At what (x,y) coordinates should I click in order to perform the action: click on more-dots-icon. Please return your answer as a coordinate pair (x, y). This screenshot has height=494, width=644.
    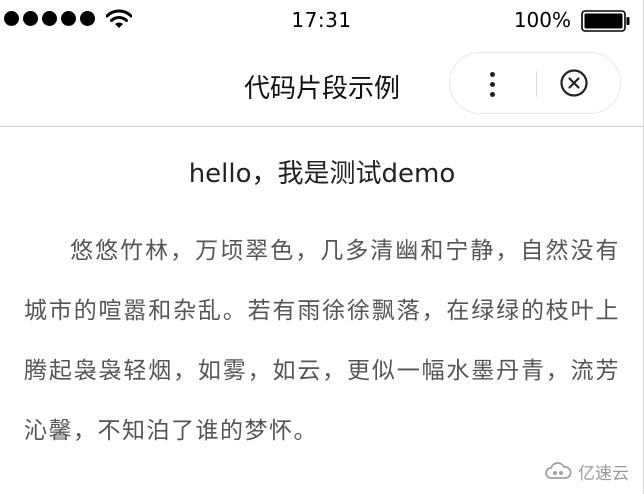
    Looking at the image, I should click on (492, 84).